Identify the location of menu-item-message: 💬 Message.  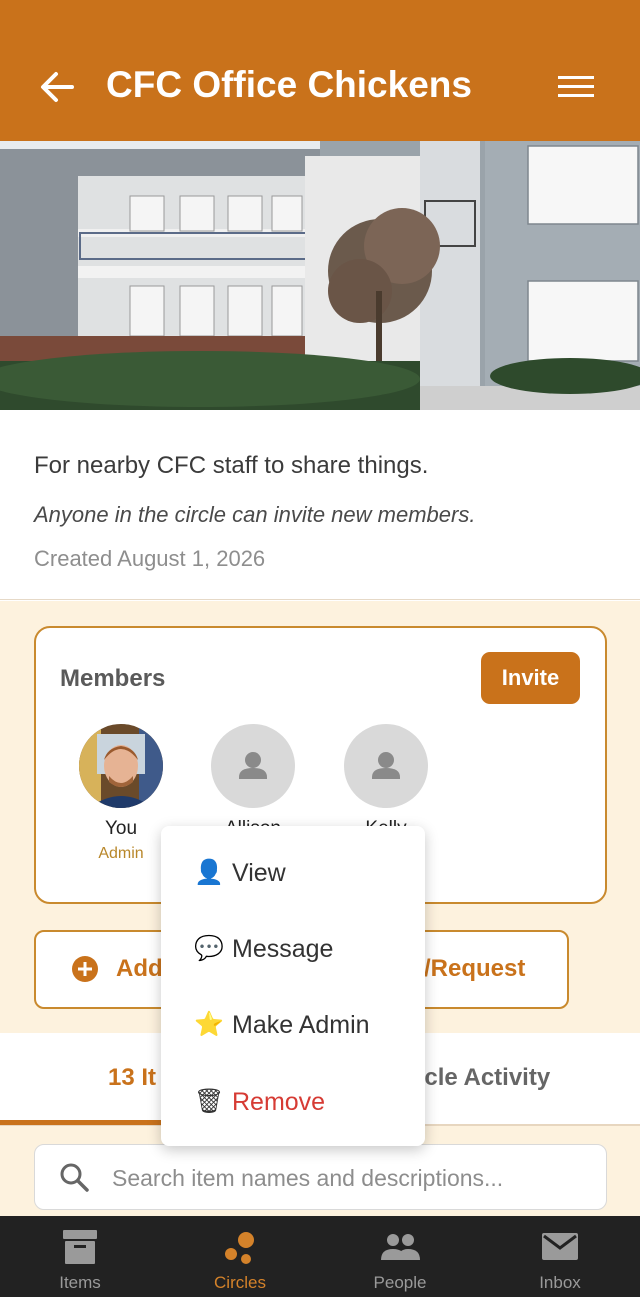
(293, 948).